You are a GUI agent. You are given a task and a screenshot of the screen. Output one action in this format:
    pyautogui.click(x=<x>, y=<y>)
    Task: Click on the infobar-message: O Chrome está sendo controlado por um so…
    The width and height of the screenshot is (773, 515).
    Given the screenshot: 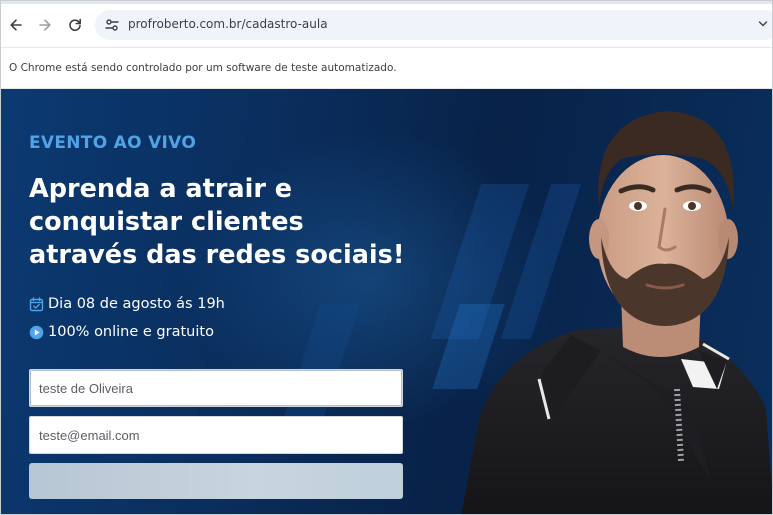 What is the action you would take?
    pyautogui.click(x=203, y=68)
    